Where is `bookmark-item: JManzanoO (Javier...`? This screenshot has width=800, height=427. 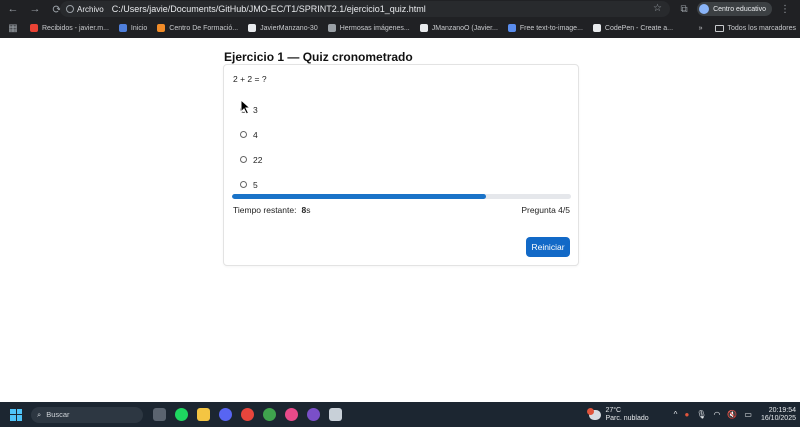 bookmark-item: JManzanoO (Javier... is located at coordinates (458, 28).